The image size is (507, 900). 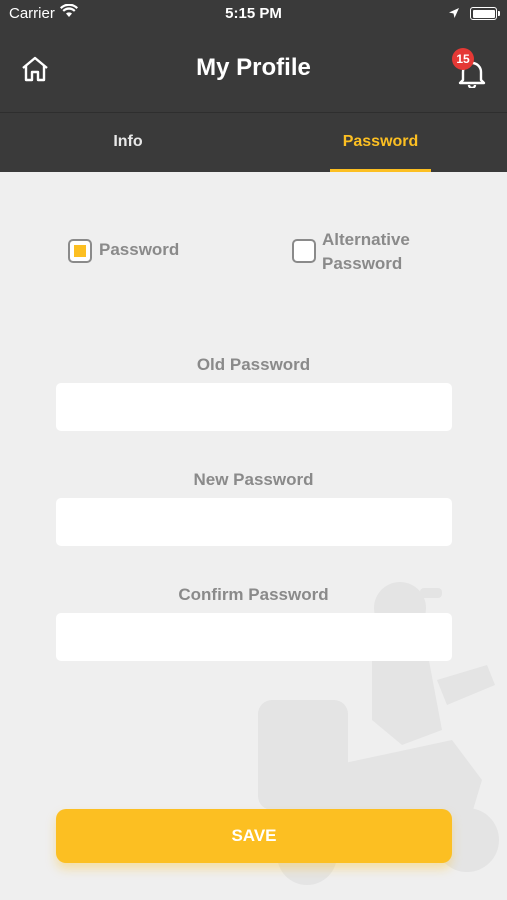 What do you see at coordinates (380, 170) in the screenshot?
I see `active-tab-indicator` at bounding box center [380, 170].